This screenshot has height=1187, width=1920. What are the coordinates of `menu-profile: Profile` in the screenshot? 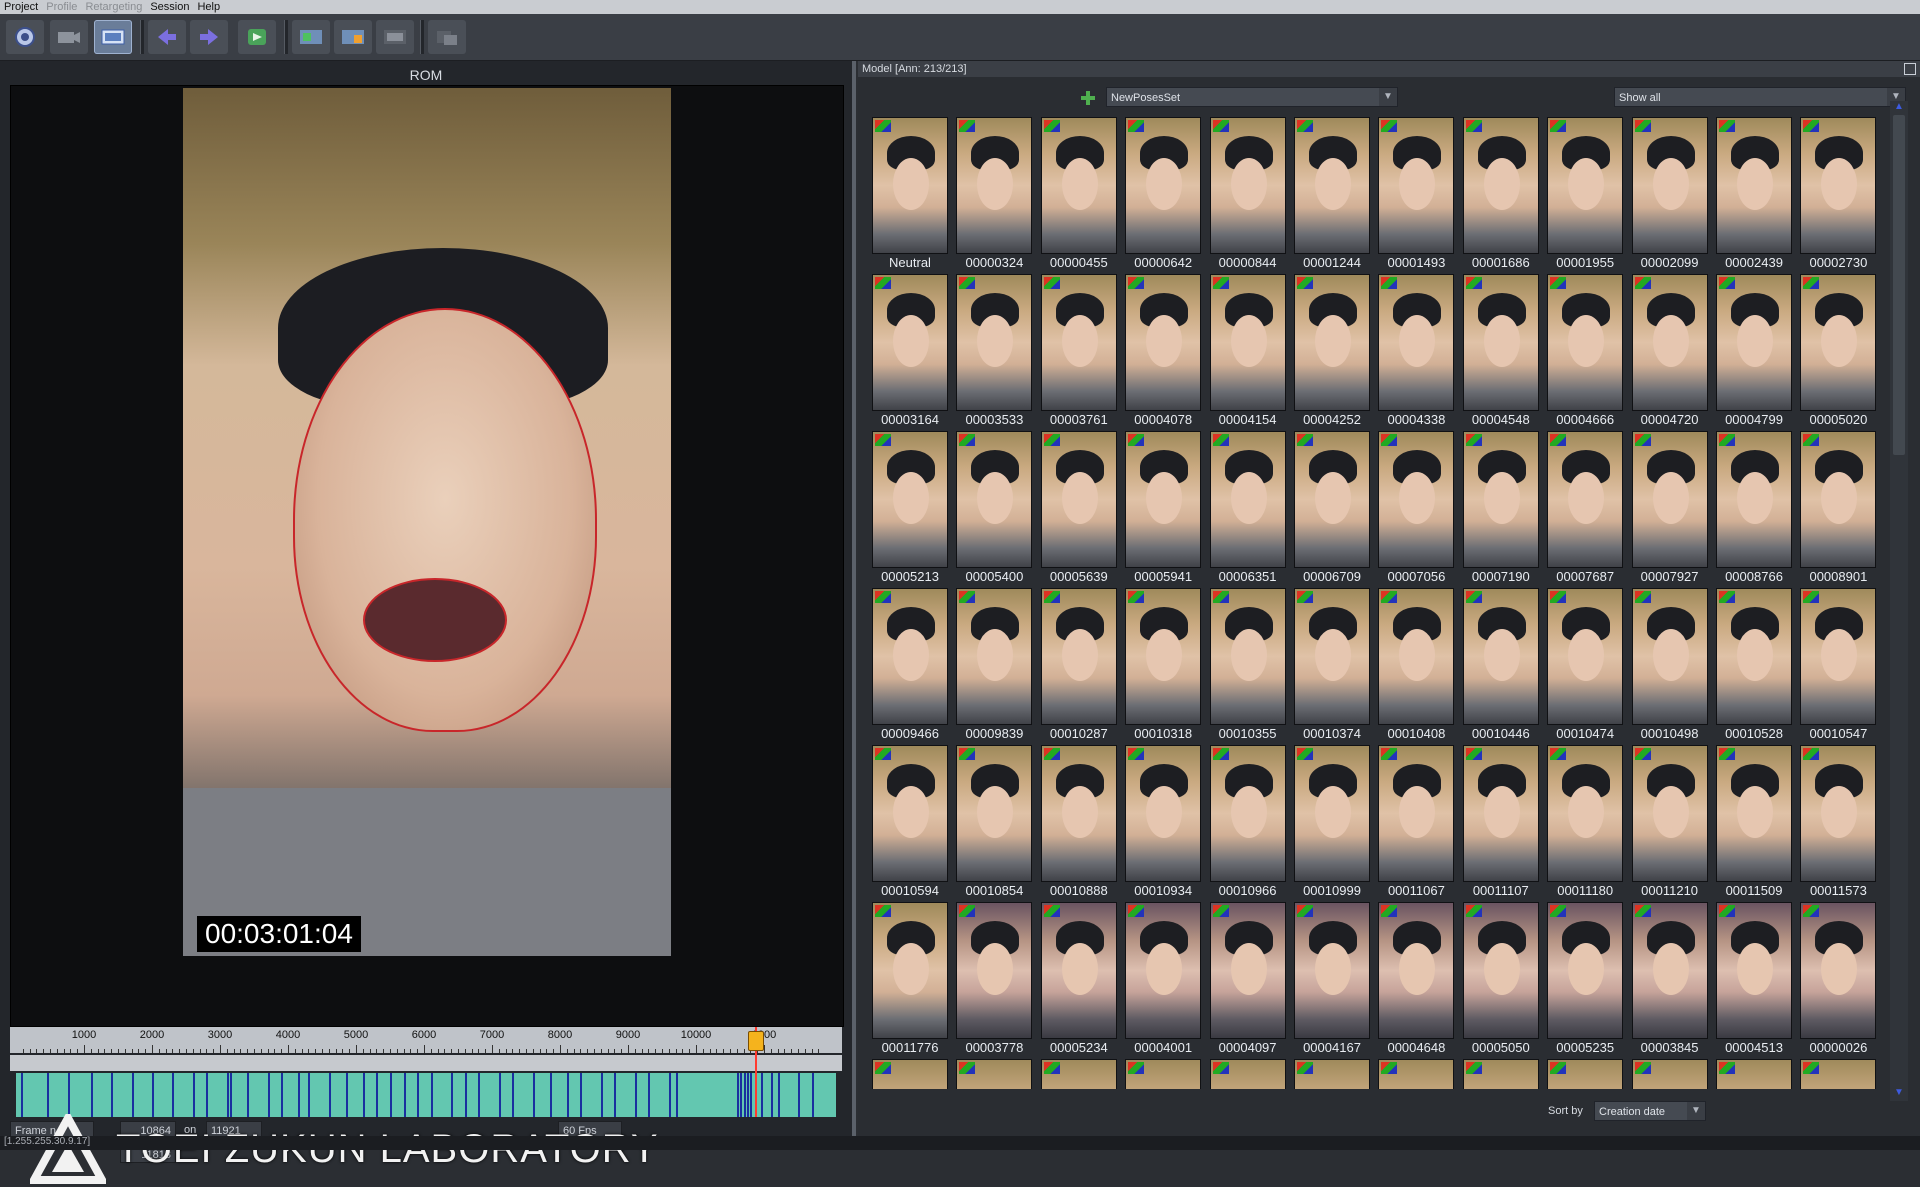 It's located at (61, 7).